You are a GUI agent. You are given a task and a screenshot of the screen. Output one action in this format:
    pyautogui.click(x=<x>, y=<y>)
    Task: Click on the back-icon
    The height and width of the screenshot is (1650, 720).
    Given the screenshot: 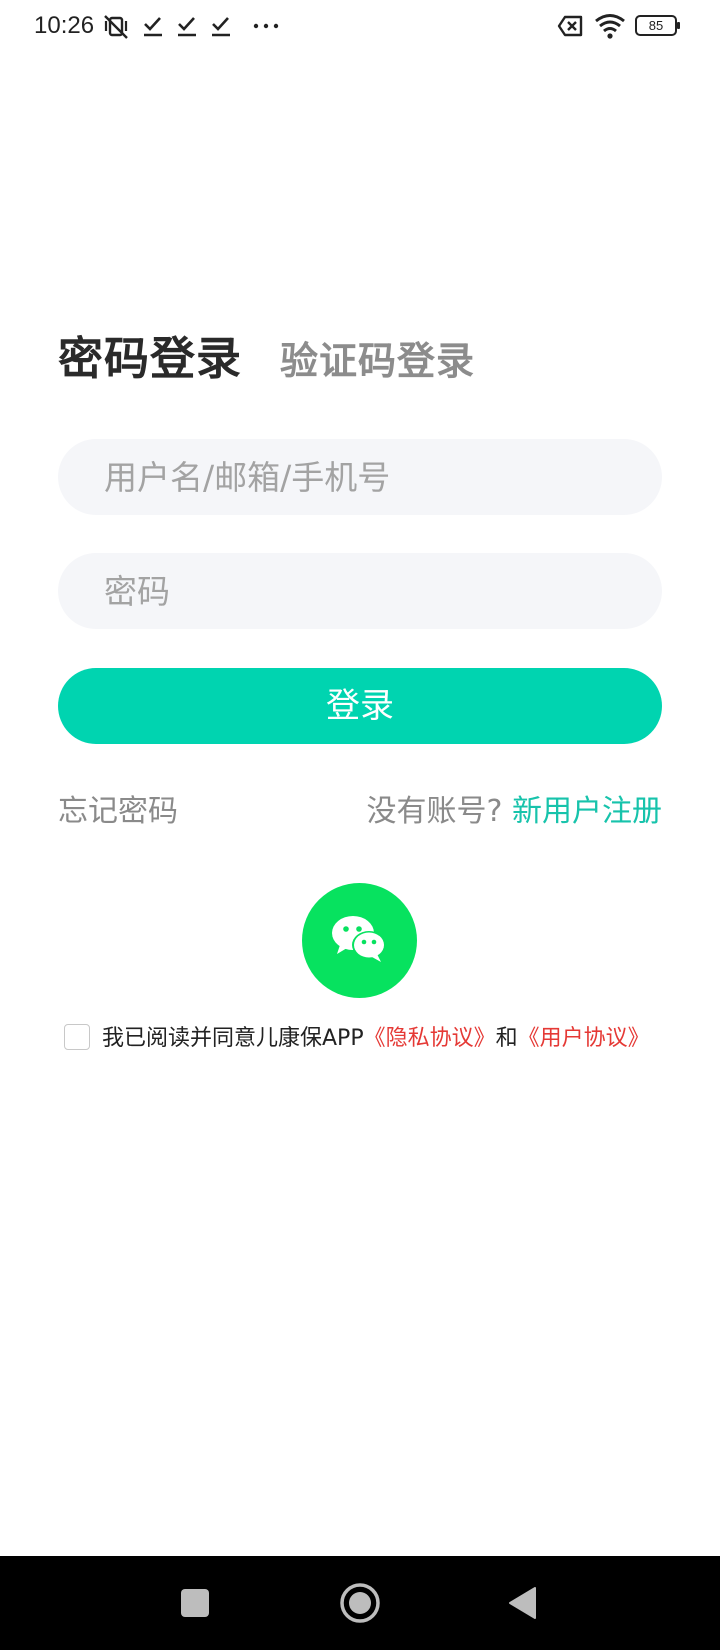 What is the action you would take?
    pyautogui.click(x=522, y=1603)
    